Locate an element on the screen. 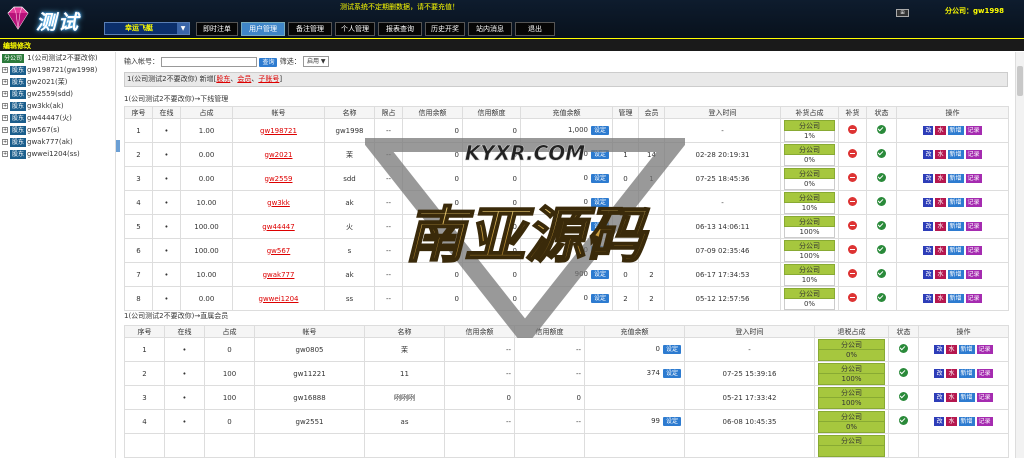  tree-item: + 股东 gw3kk(ak) is located at coordinates (58, 106).